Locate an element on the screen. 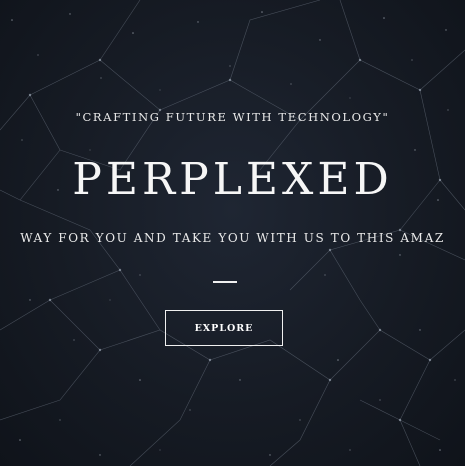  explore-button: EXPLORE is located at coordinates (224, 328).